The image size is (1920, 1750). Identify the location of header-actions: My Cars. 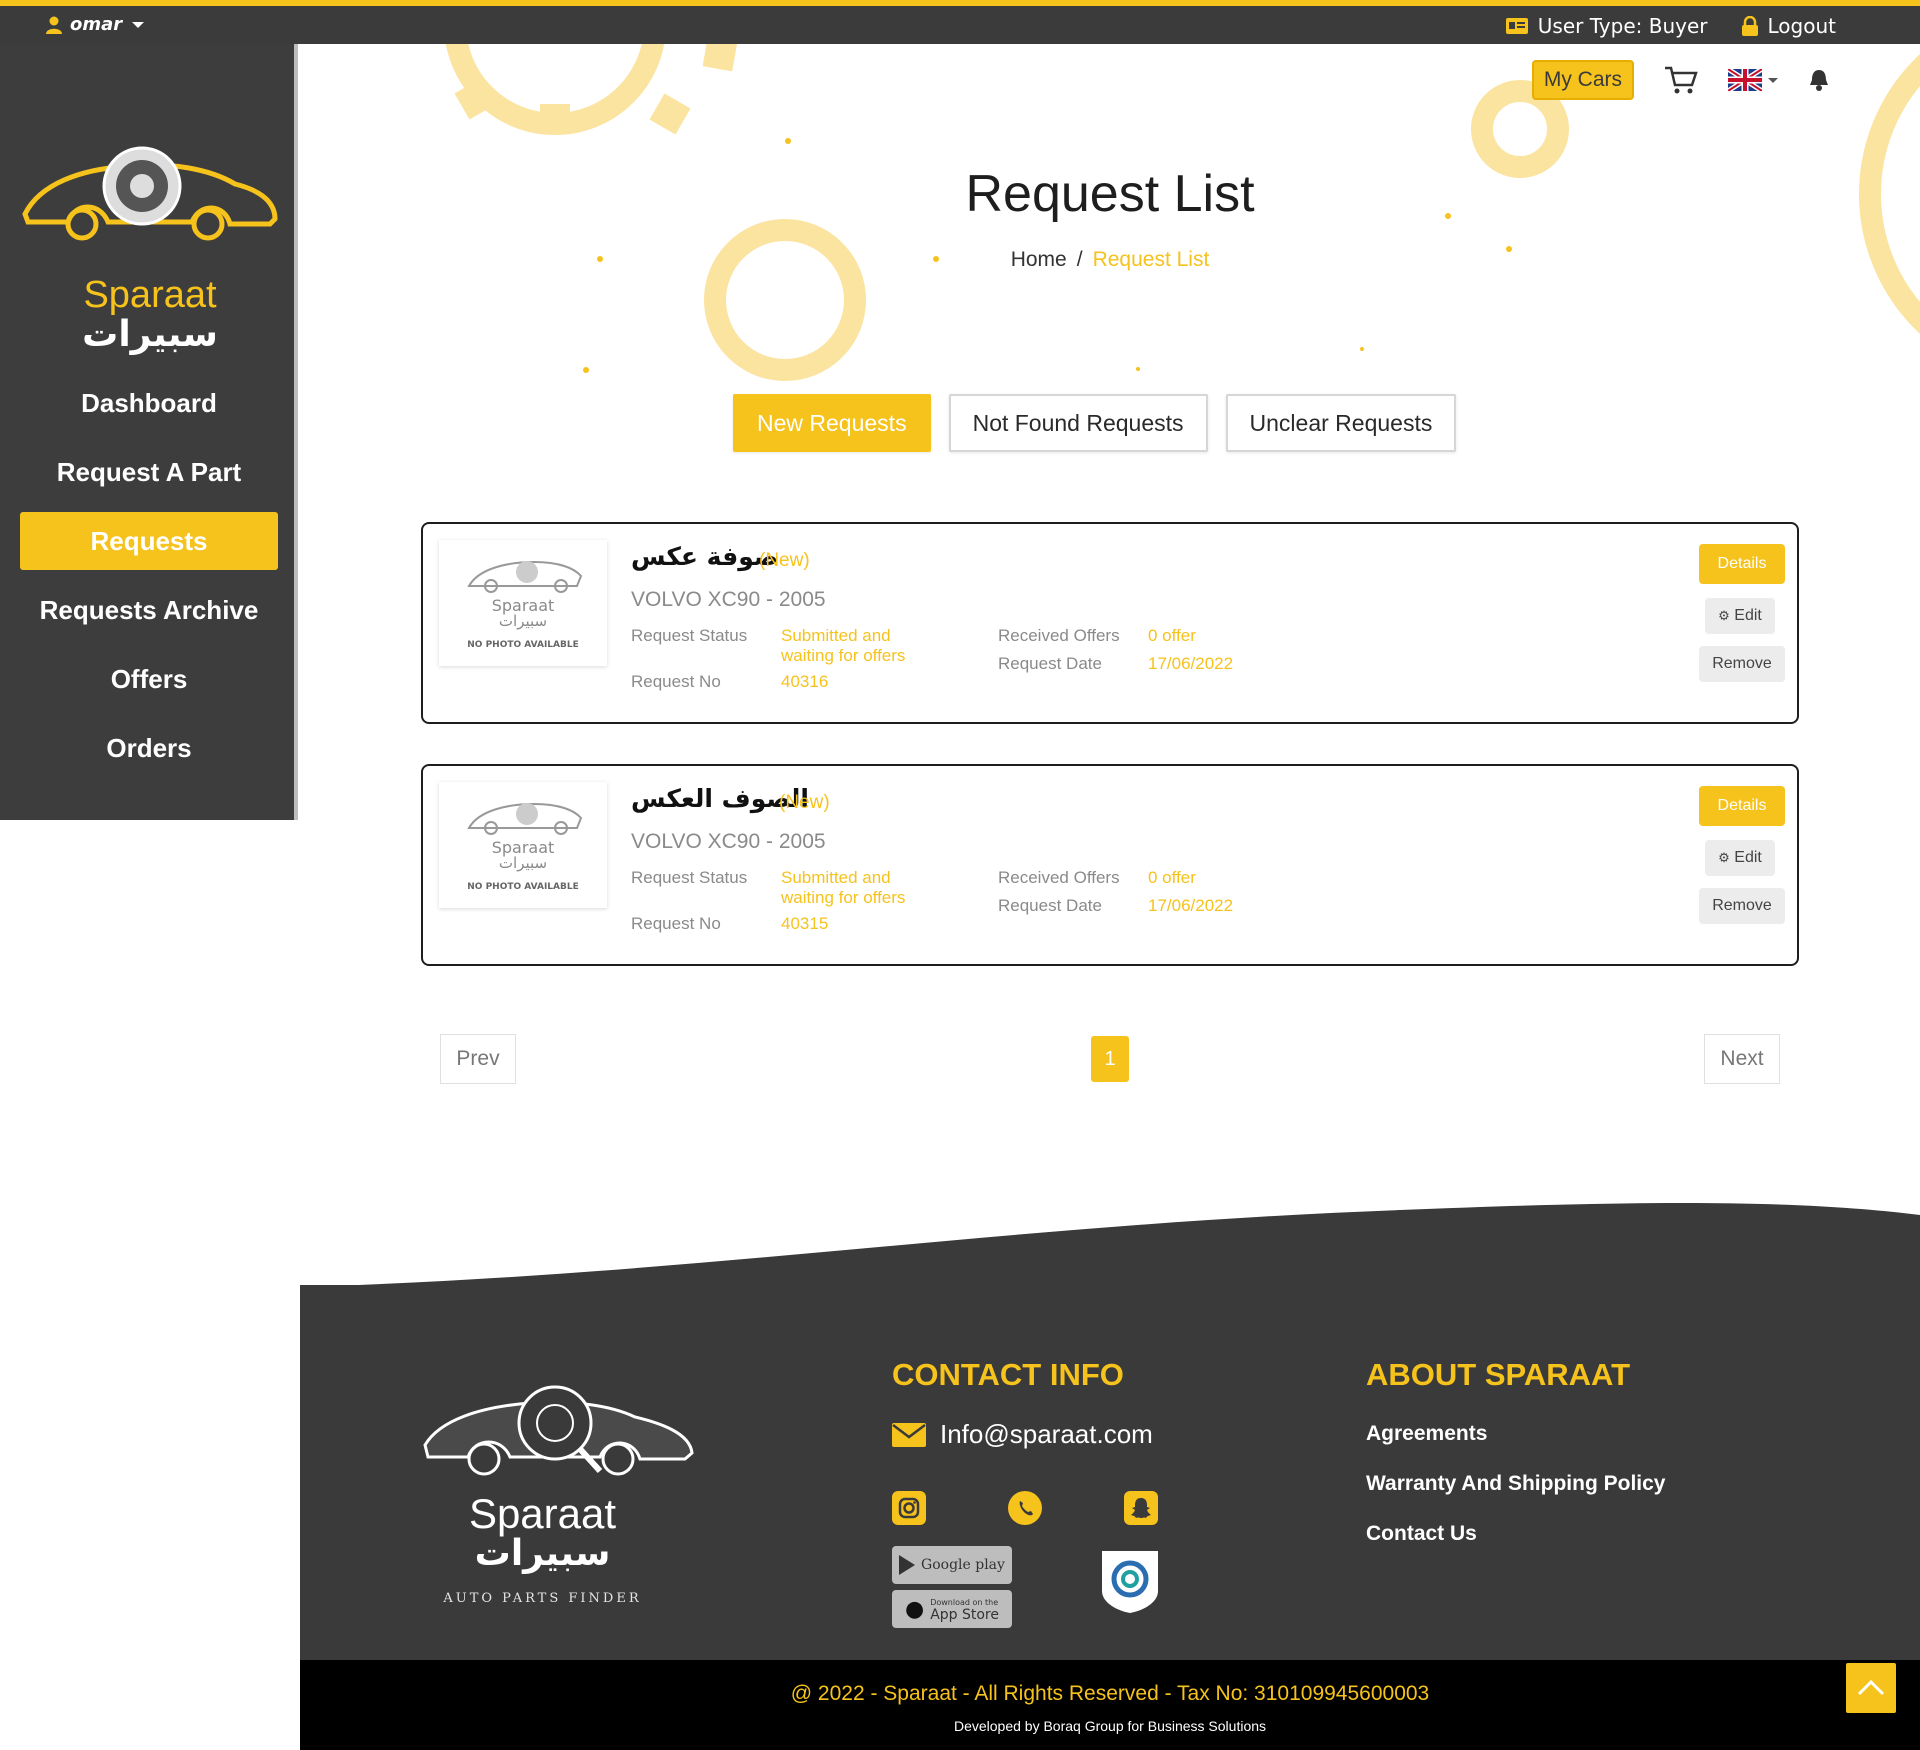
(1680, 80).